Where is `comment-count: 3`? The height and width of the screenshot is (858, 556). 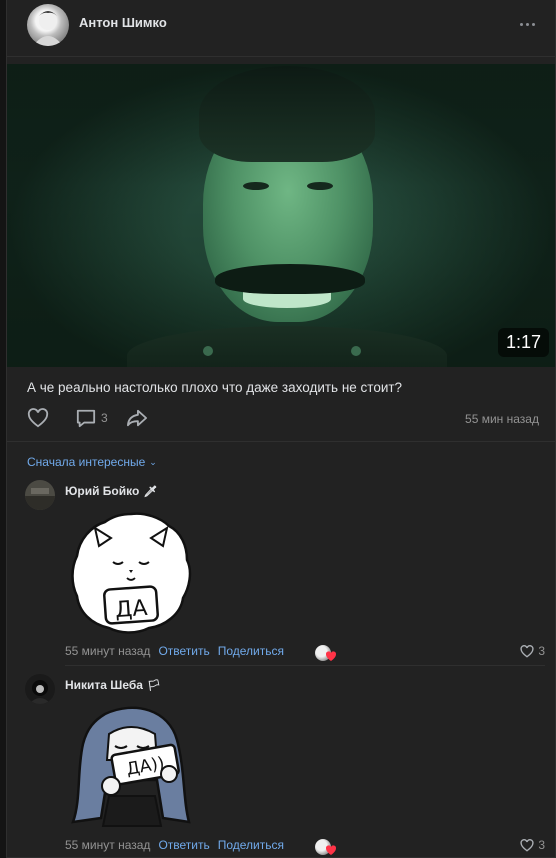 comment-count: 3 is located at coordinates (104, 418).